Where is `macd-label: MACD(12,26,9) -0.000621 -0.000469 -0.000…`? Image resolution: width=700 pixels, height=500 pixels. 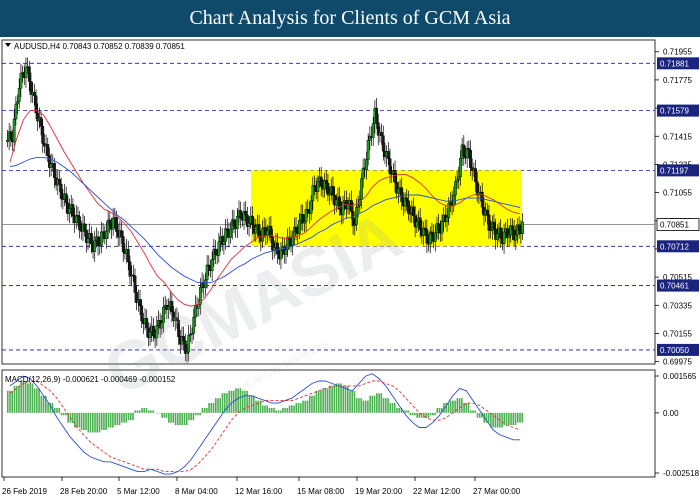
macd-label: MACD(12,26,9) -0.000621 -0.000469 -0.000… is located at coordinates (90, 379).